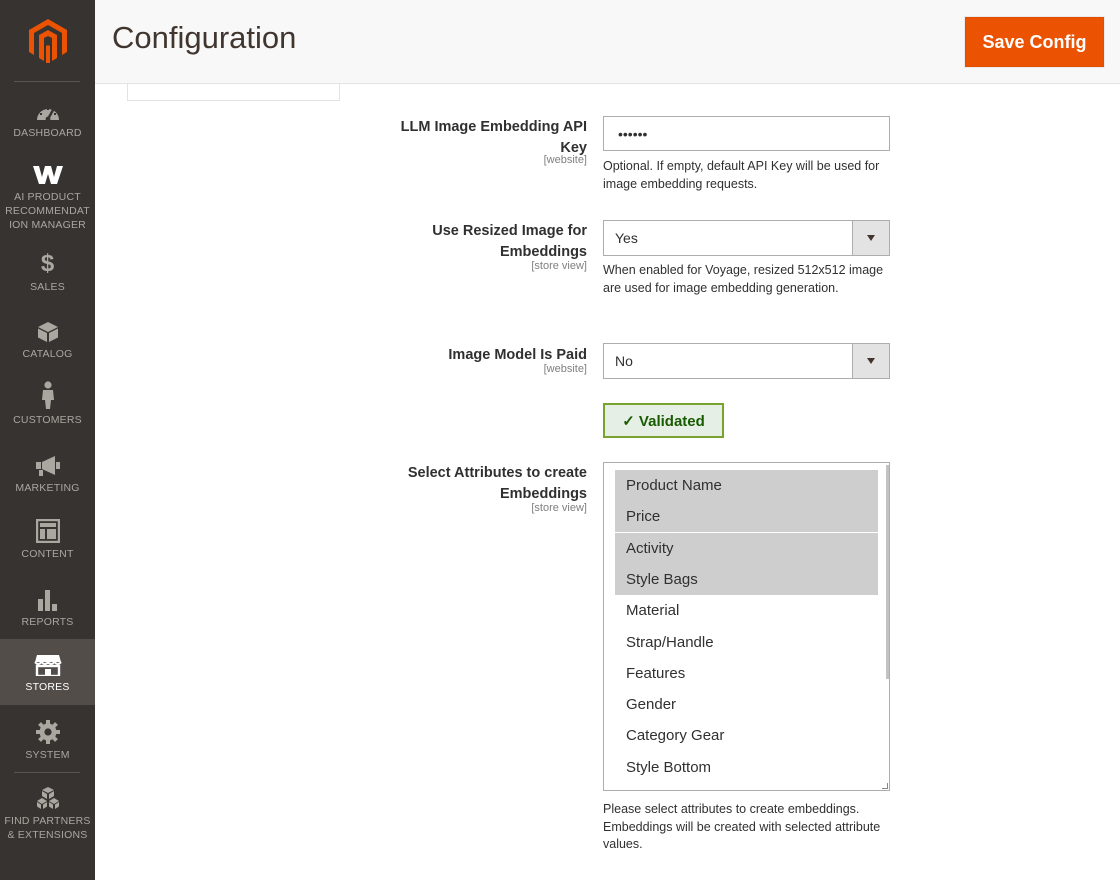 This screenshot has height=880, width=1120. I want to click on sidebar-item-dashboard: DASHBOARD, so click(47, 121).